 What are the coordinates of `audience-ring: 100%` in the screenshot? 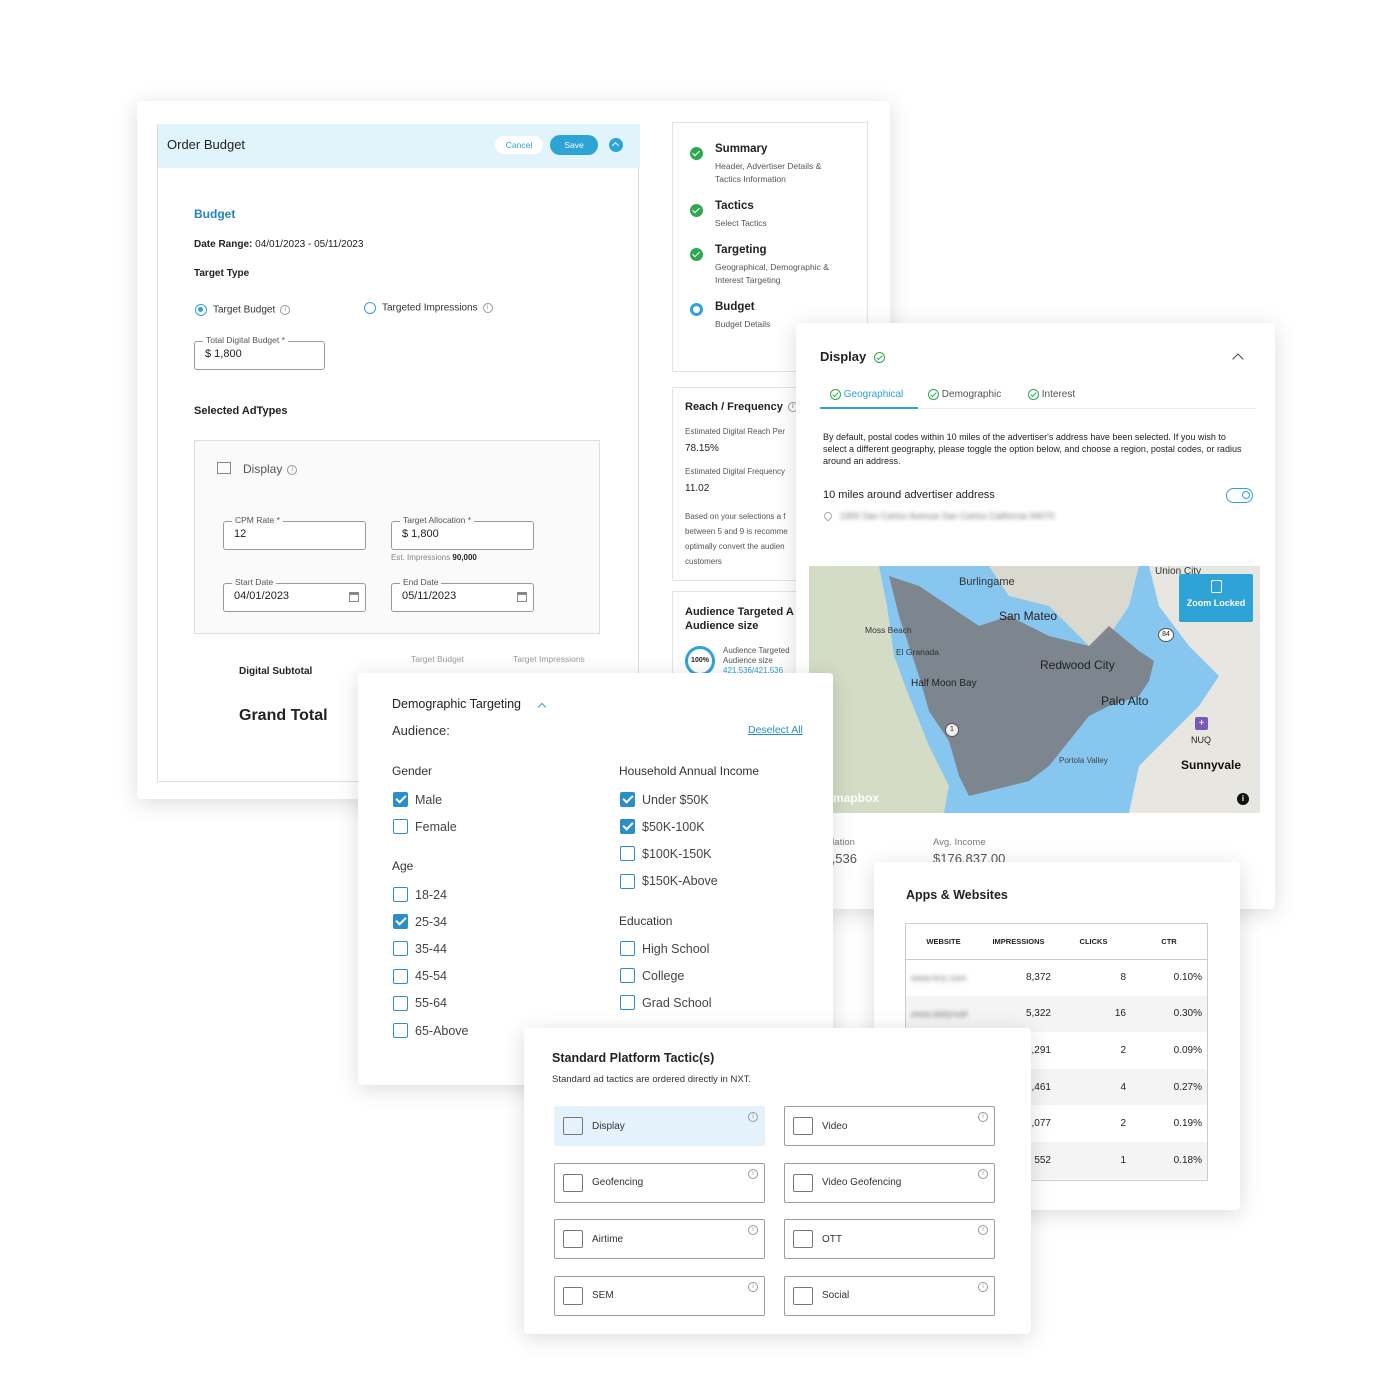 It's located at (700, 661).